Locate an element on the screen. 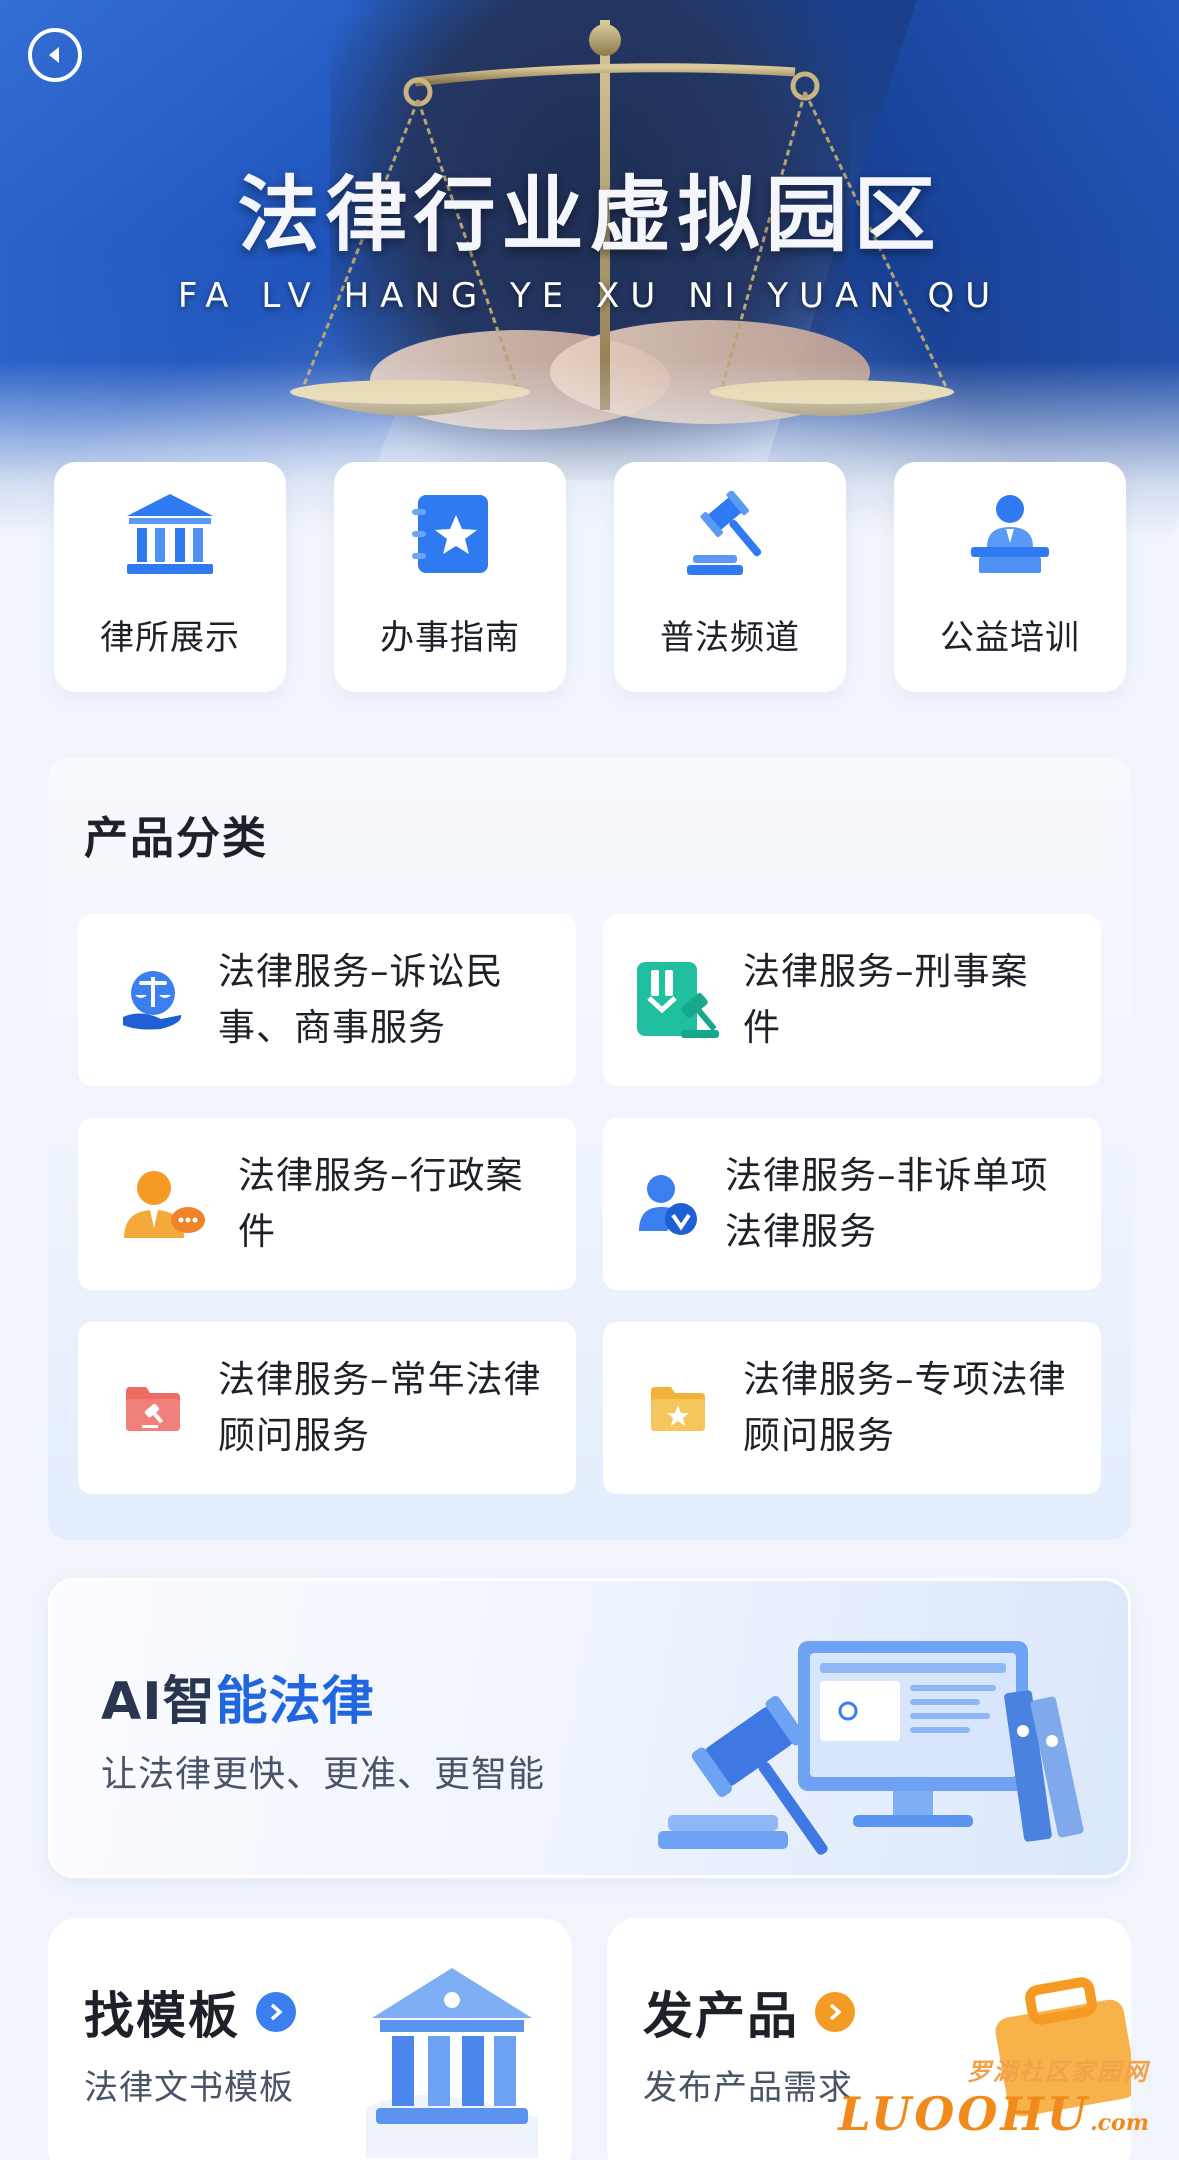 The image size is (1179, 2160). category-criminal-cases: 法律服务–刑事案 件 is located at coordinates (852, 1000).